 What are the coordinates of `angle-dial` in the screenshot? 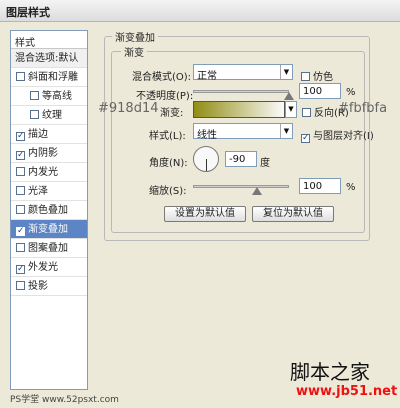 It's located at (206, 159).